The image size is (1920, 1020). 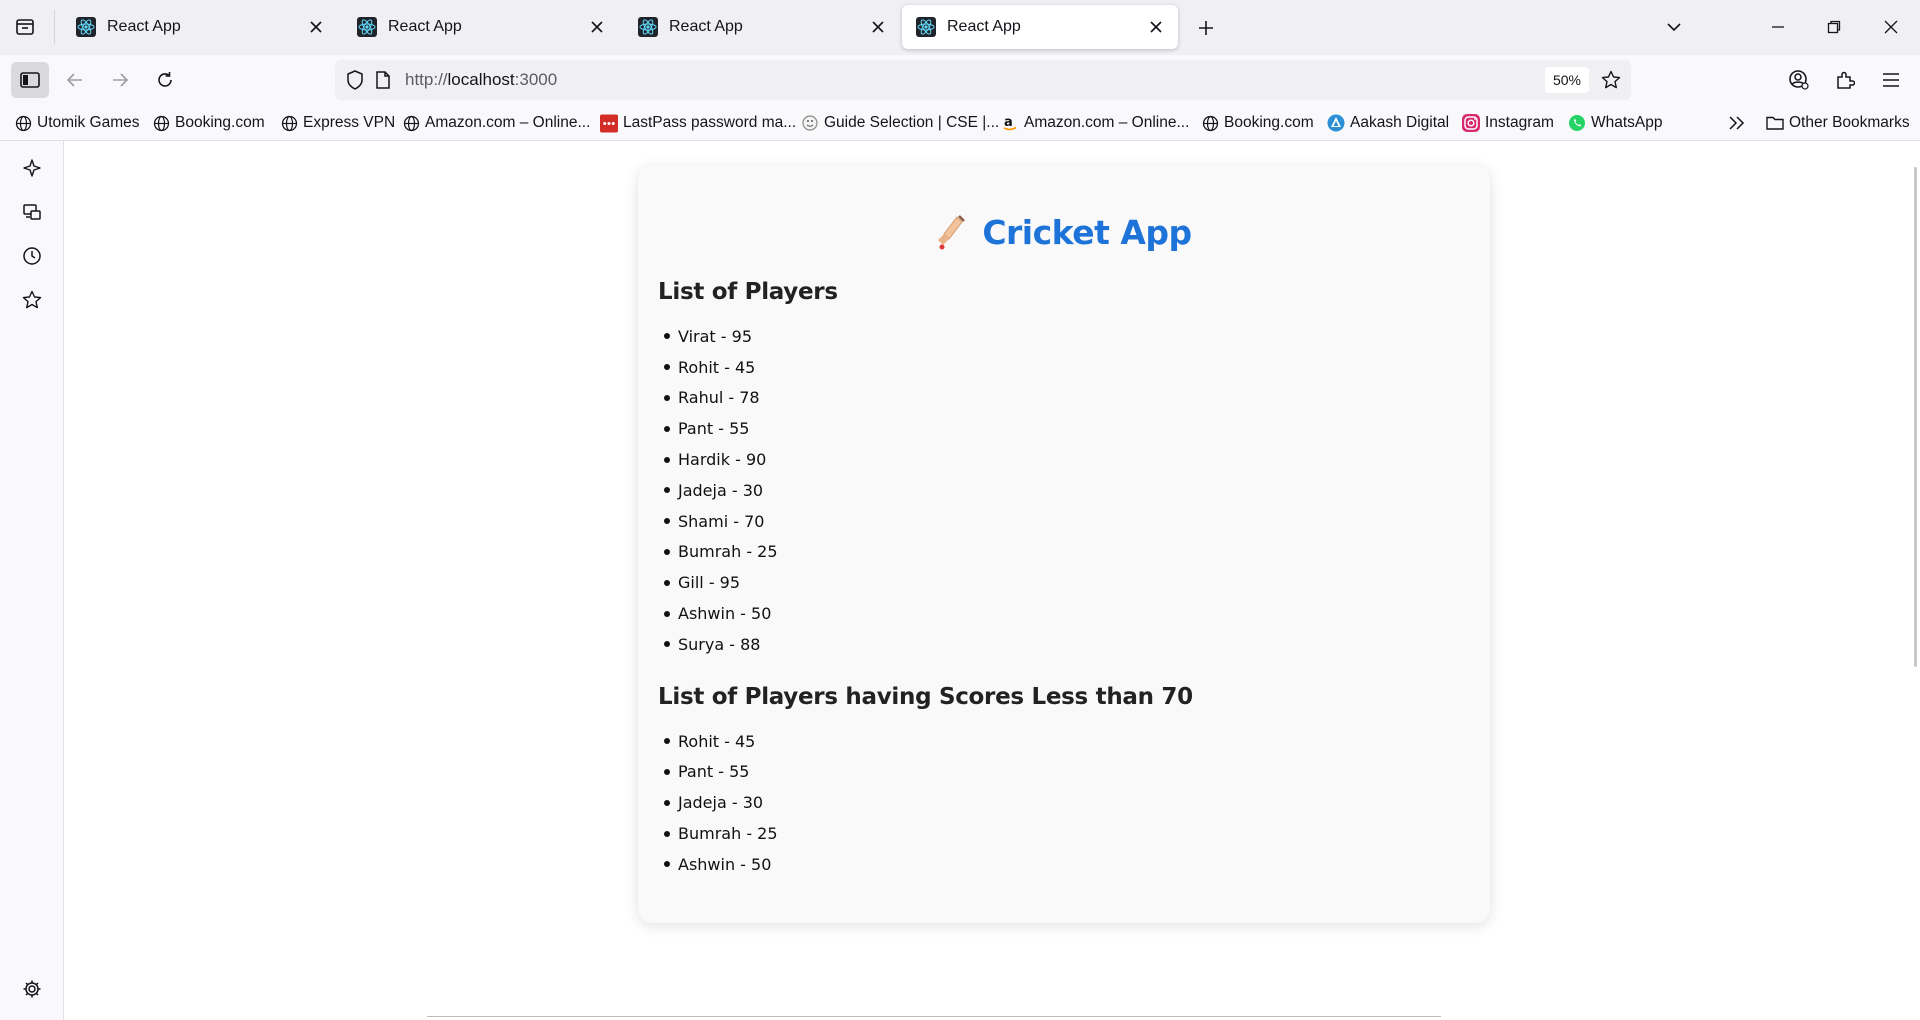 I want to click on url-text: http://localhost:3000, so click(x=975, y=80).